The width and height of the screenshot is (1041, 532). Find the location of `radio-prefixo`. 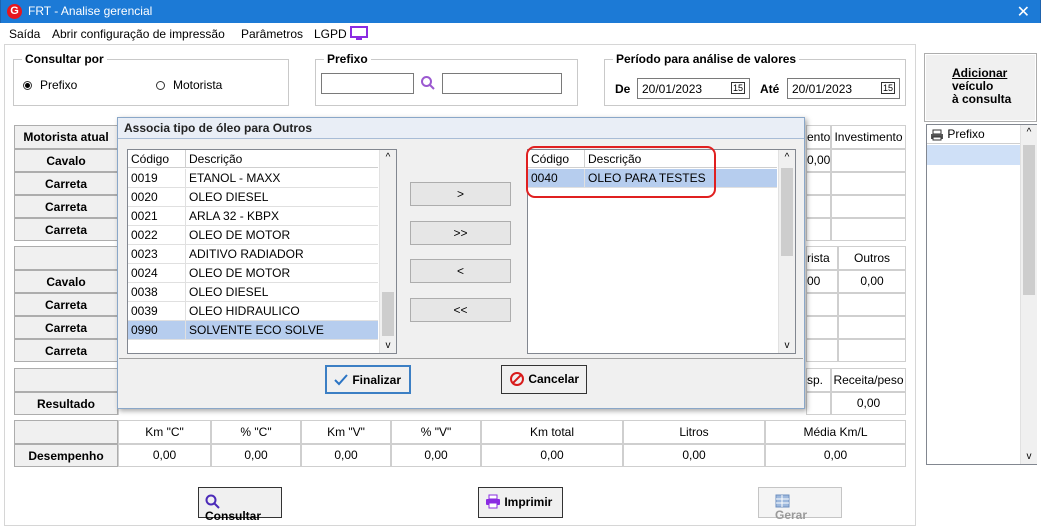

radio-prefixo is located at coordinates (27, 85).